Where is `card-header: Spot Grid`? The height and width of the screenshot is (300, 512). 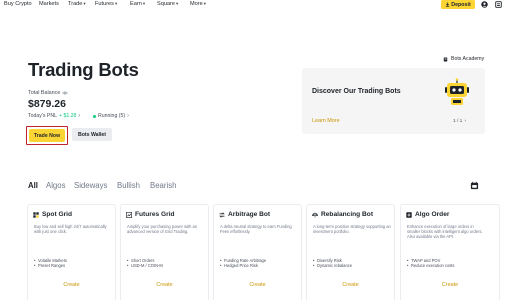
card-header: Spot Grid is located at coordinates (52, 214).